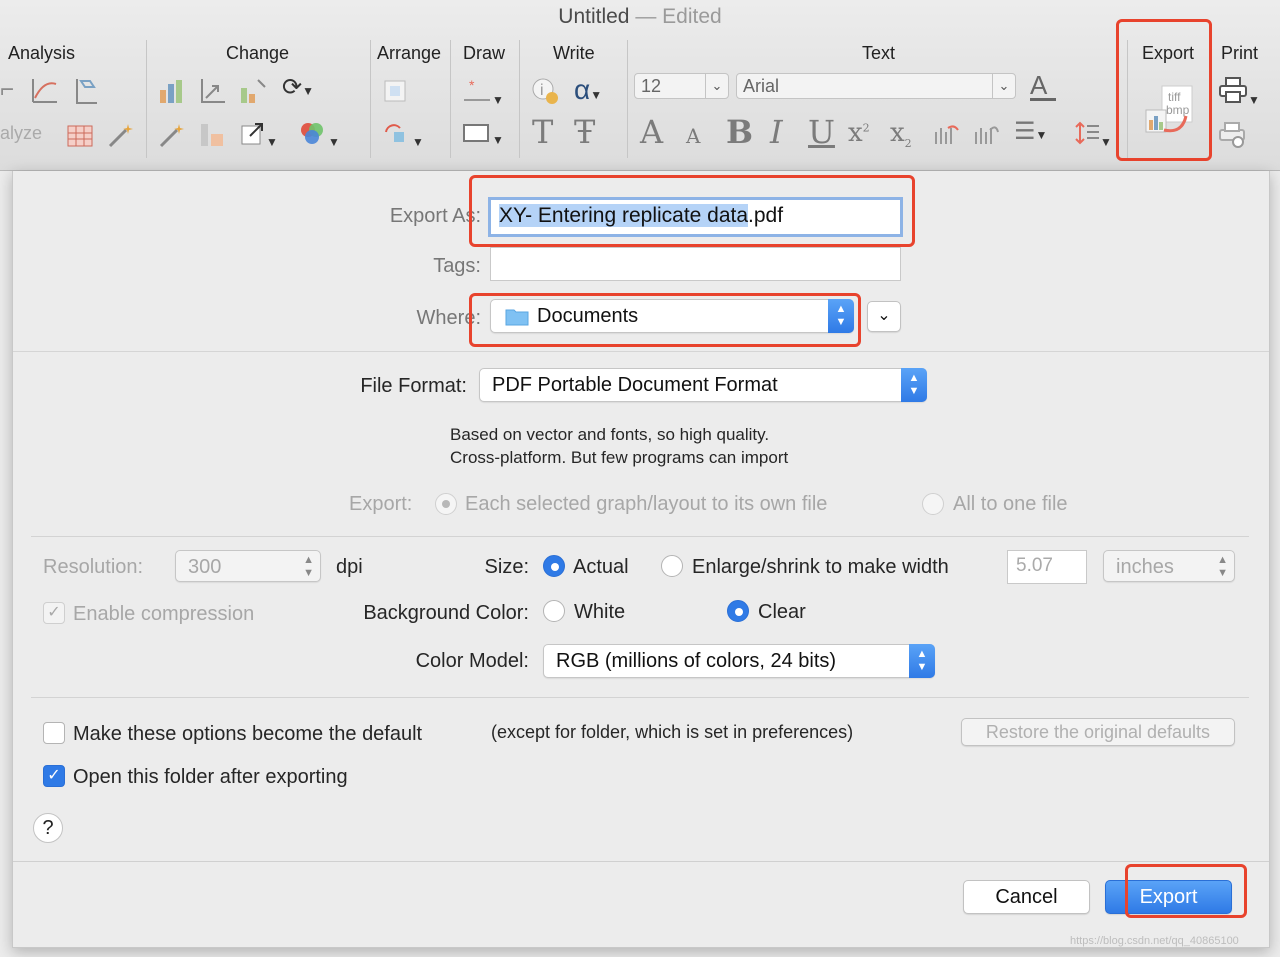 The image size is (1280, 957). I want to click on export-as-label: Export As:, so click(417, 216).